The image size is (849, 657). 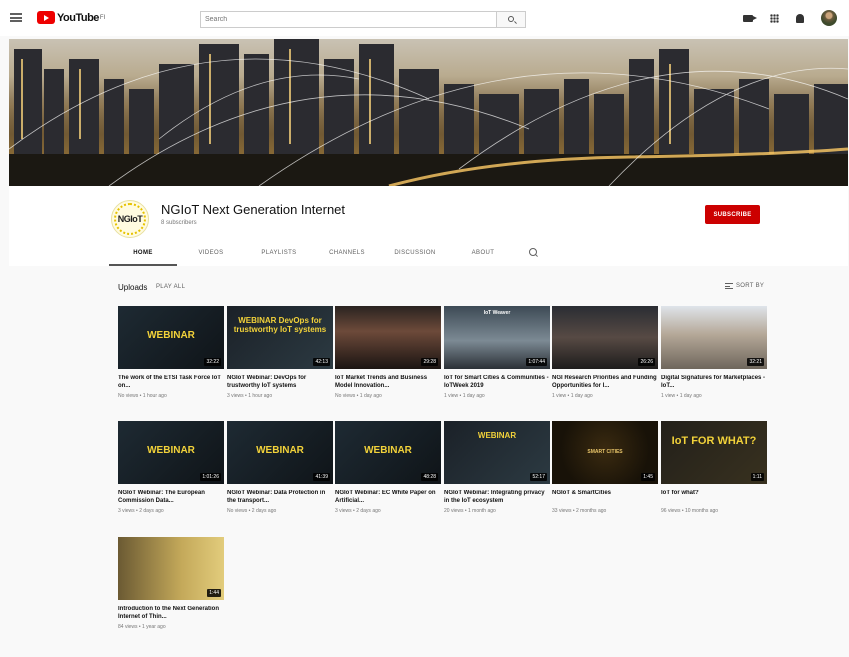 I want to click on video-meta: No views • 1 day ago, so click(x=358, y=396).